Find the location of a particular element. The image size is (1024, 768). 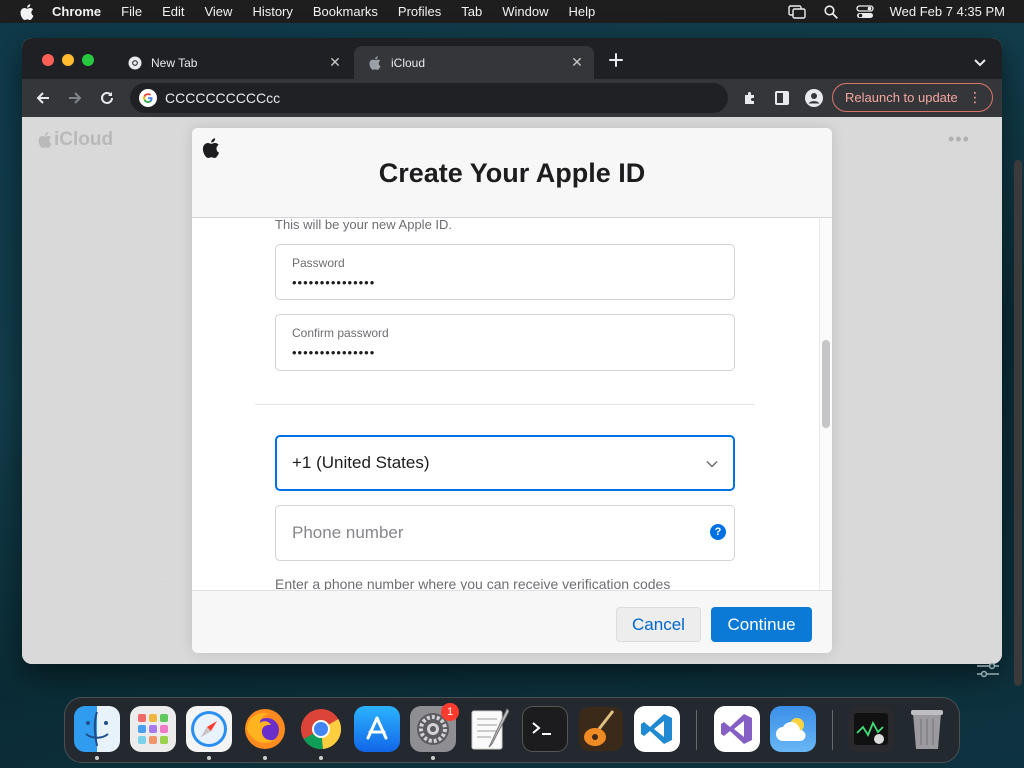

menubar-status-area: Wed Feb 7 4:35 PM is located at coordinates (905, 11).